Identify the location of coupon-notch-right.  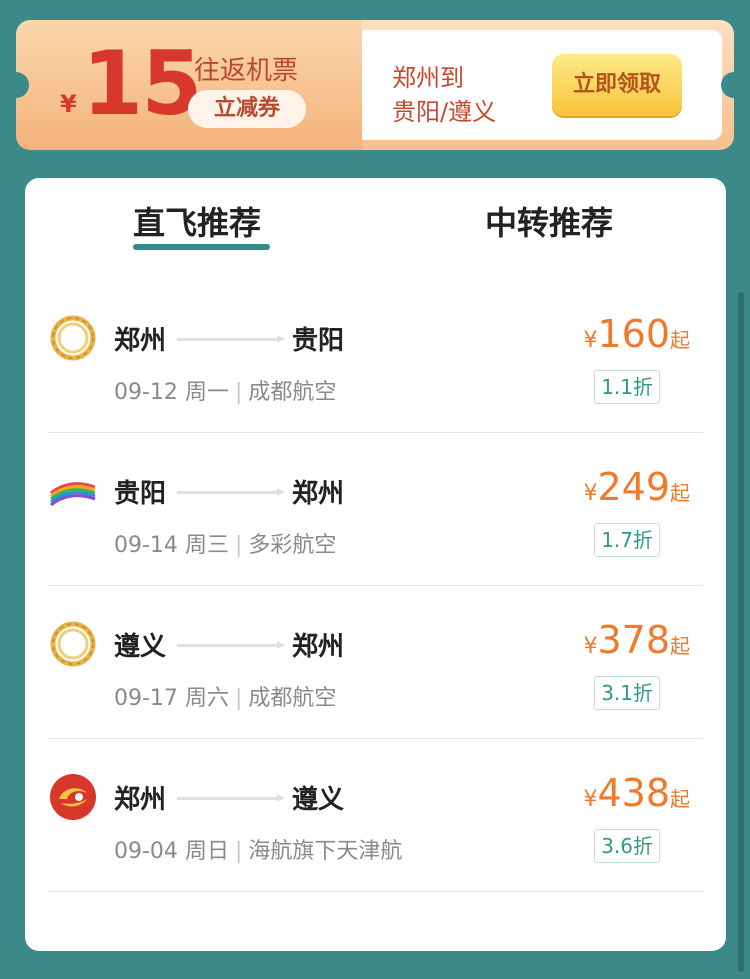
(734, 85).